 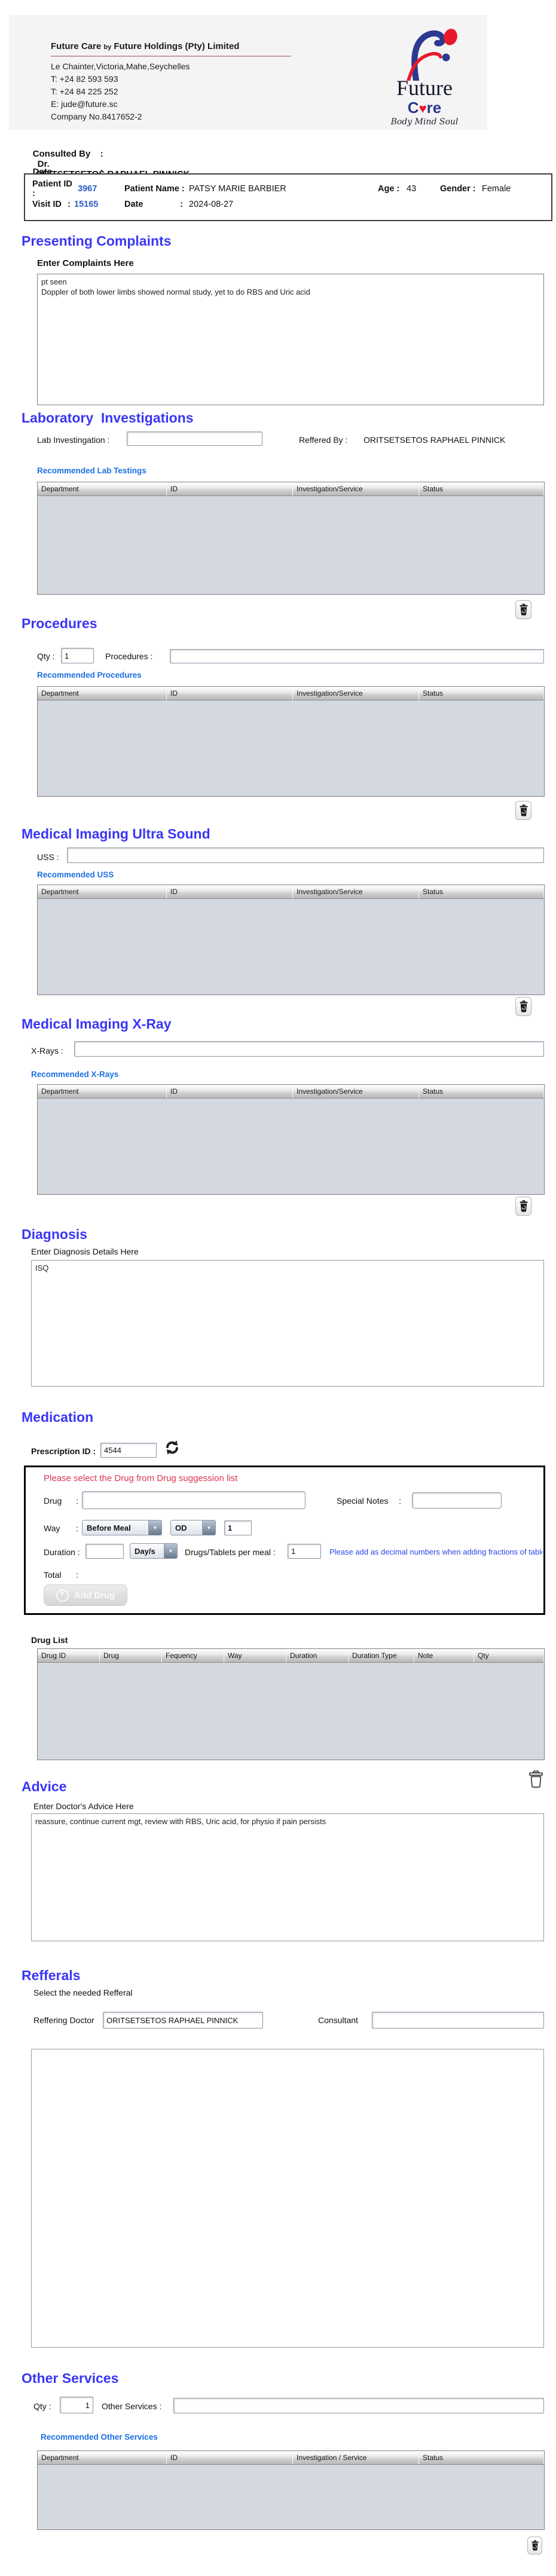 I want to click on visit-date-value: 2024-08-27, so click(x=212, y=204).